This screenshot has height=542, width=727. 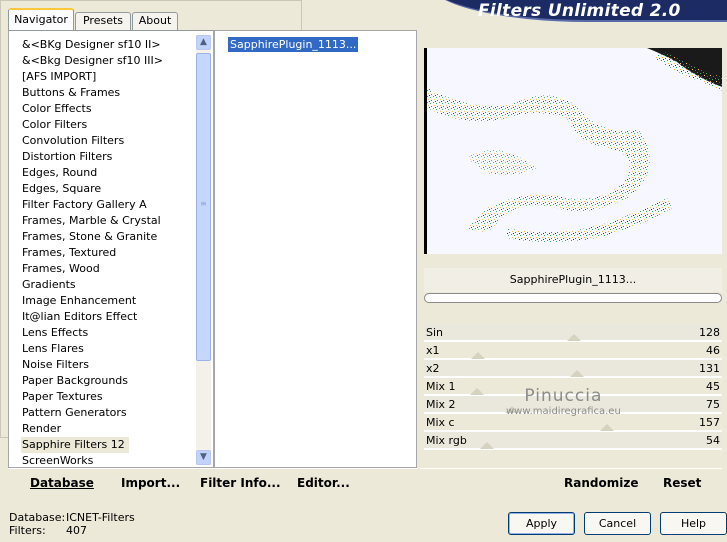 What do you see at coordinates (682, 483) in the screenshot?
I see `reset-button: Reset` at bounding box center [682, 483].